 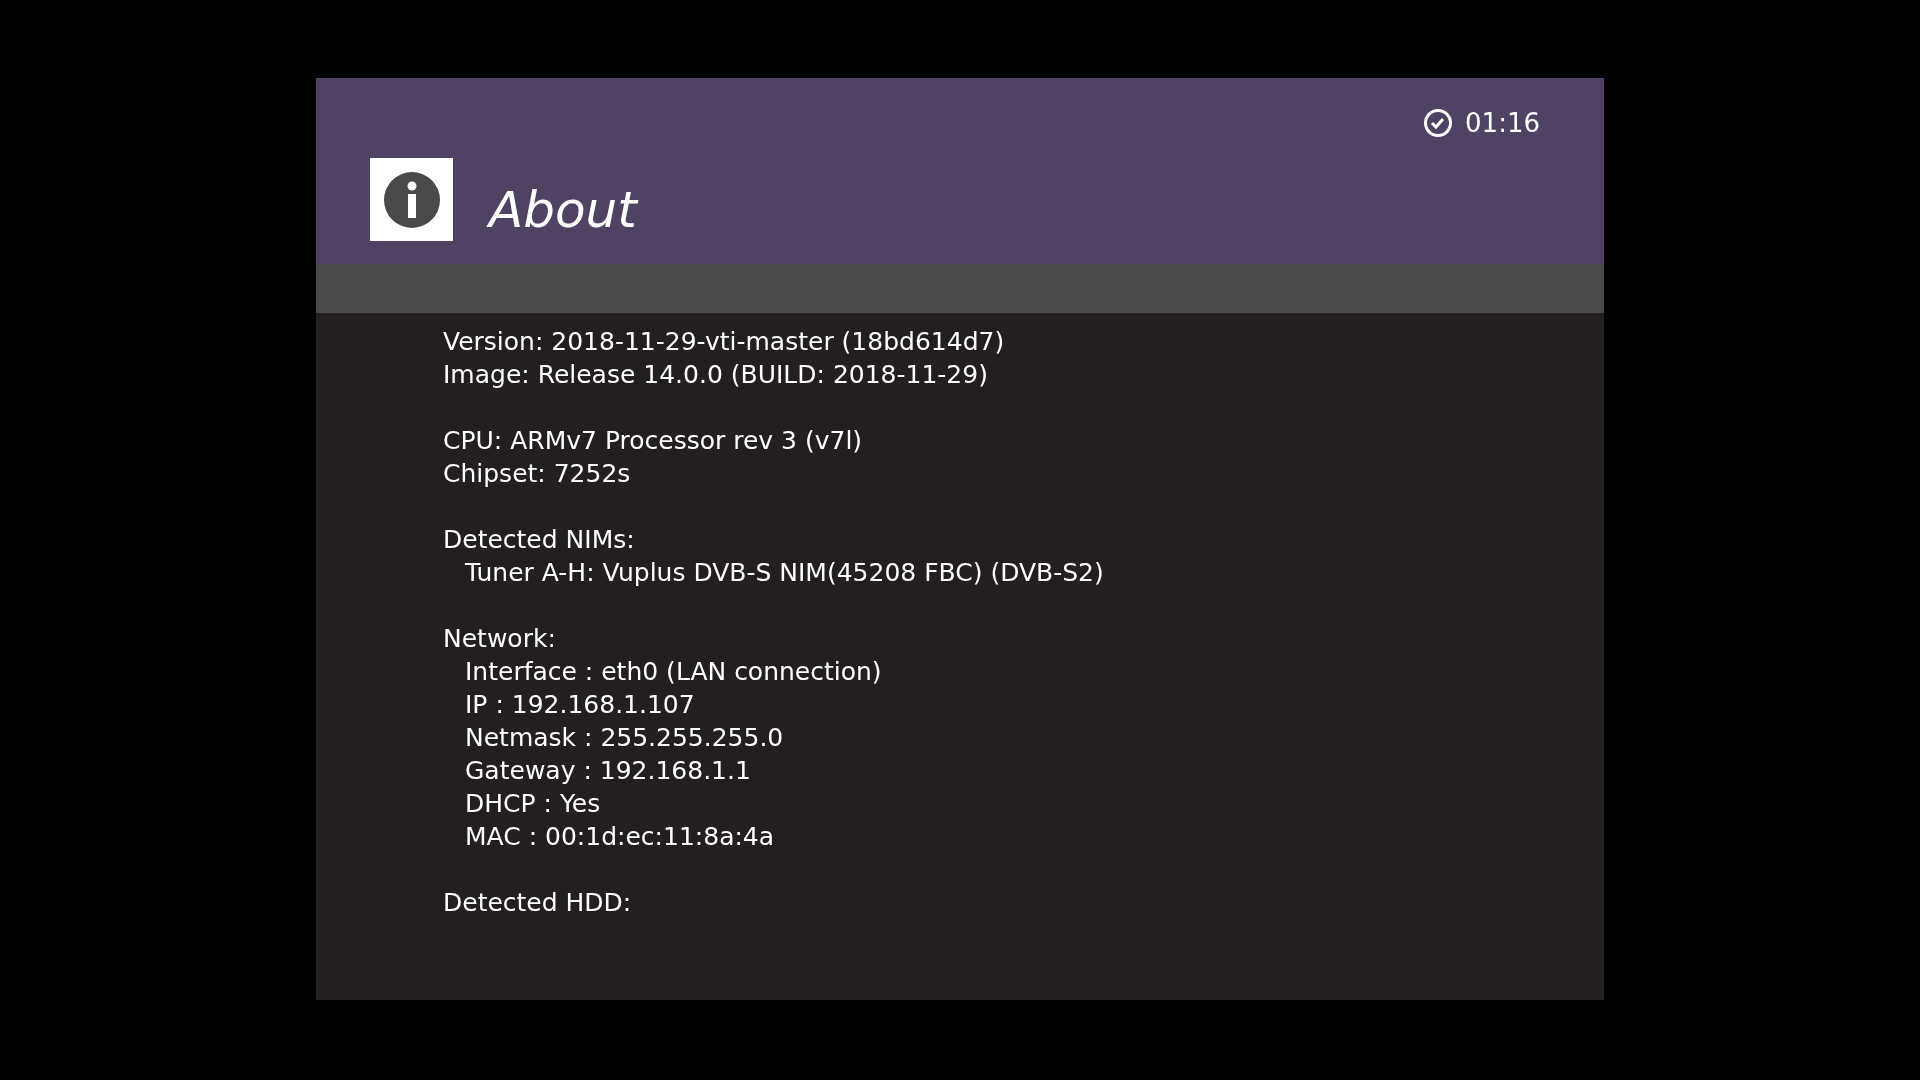 What do you see at coordinates (653, 441) in the screenshot?
I see `info-line: CPU: ARMv7 Processor rev 3 (v7l)` at bounding box center [653, 441].